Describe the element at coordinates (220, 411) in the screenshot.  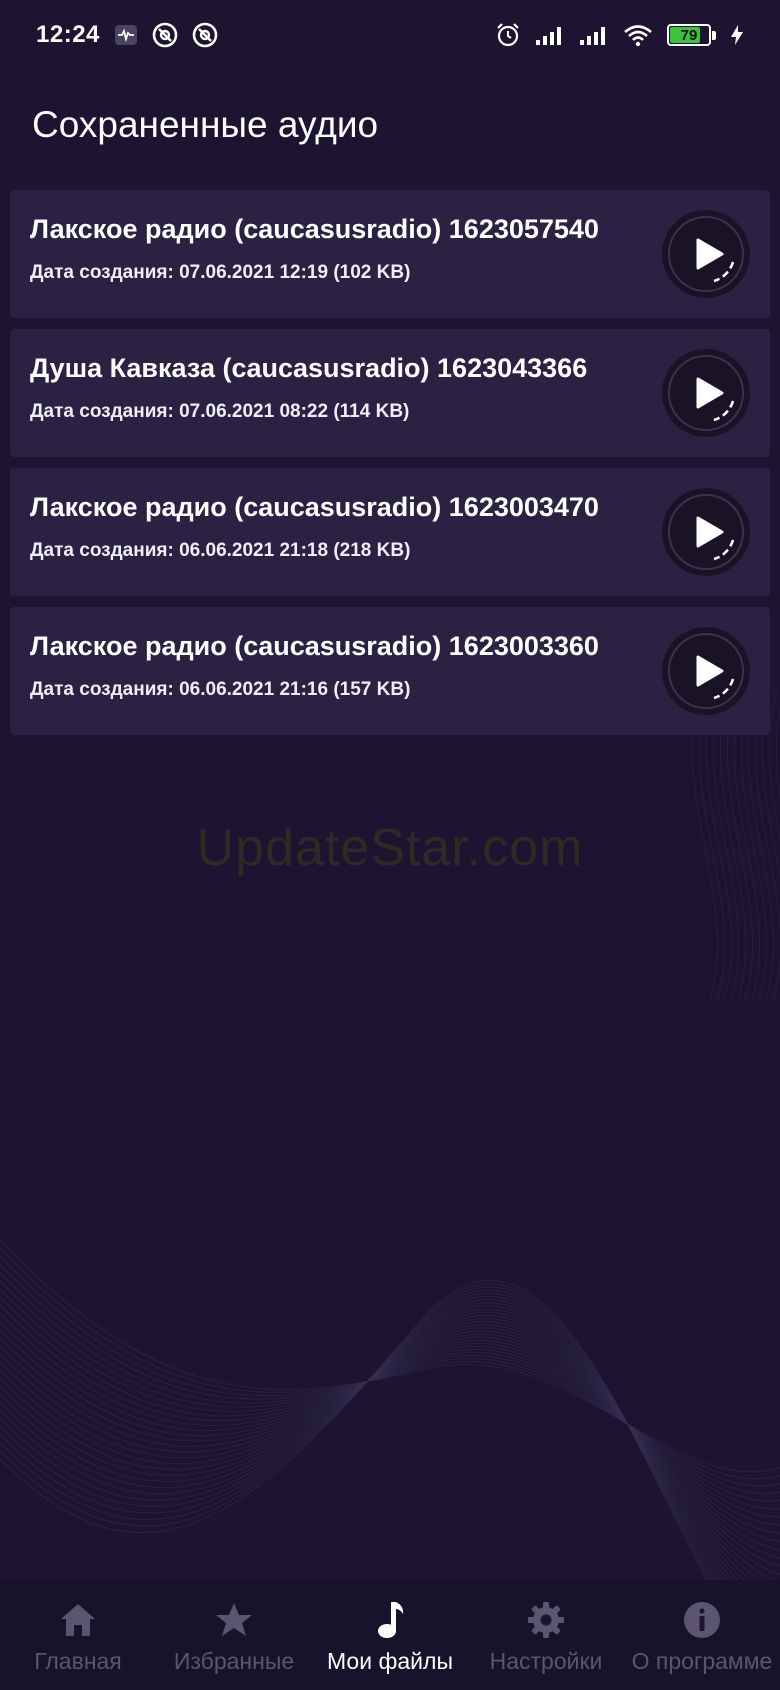
I see `recording-meta: Дата создания: 07.06.2021 08:22 (114 KB)` at that location.